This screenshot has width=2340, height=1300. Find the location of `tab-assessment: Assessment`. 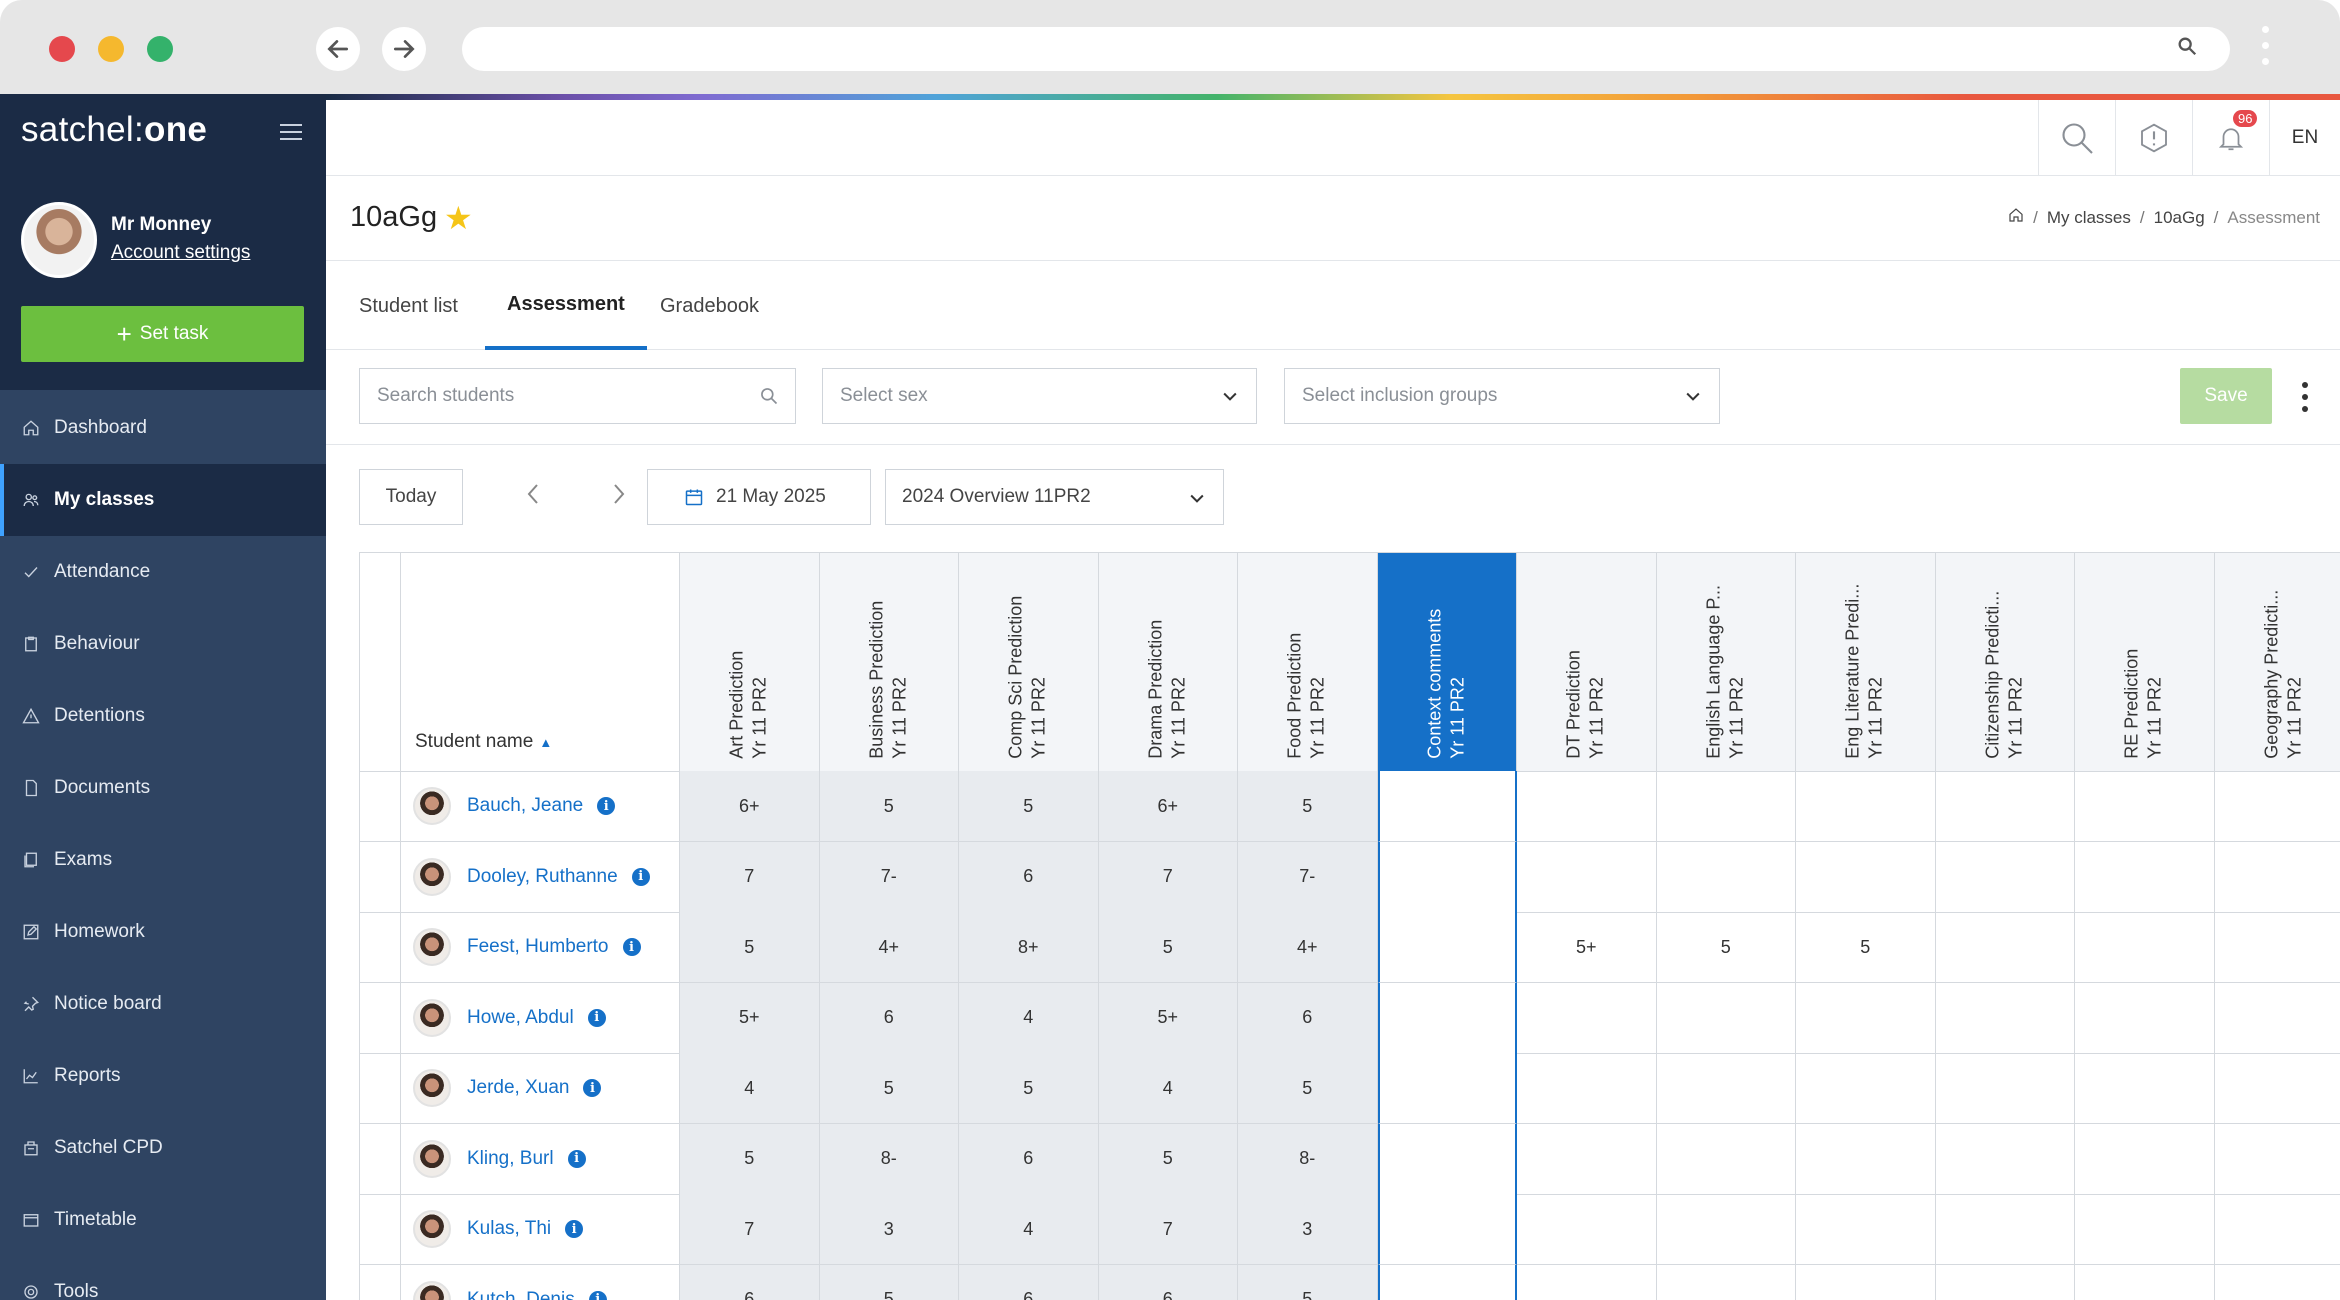

tab-assessment: Assessment is located at coordinates (566, 306).